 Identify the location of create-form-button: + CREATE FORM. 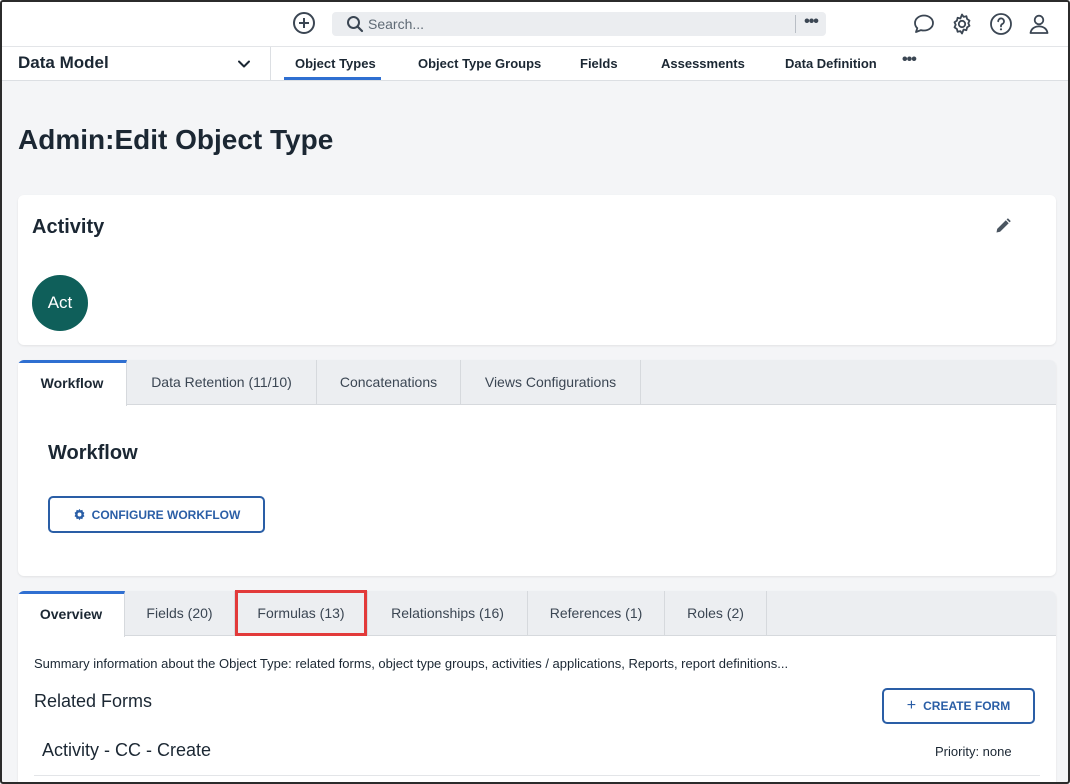
(958, 706).